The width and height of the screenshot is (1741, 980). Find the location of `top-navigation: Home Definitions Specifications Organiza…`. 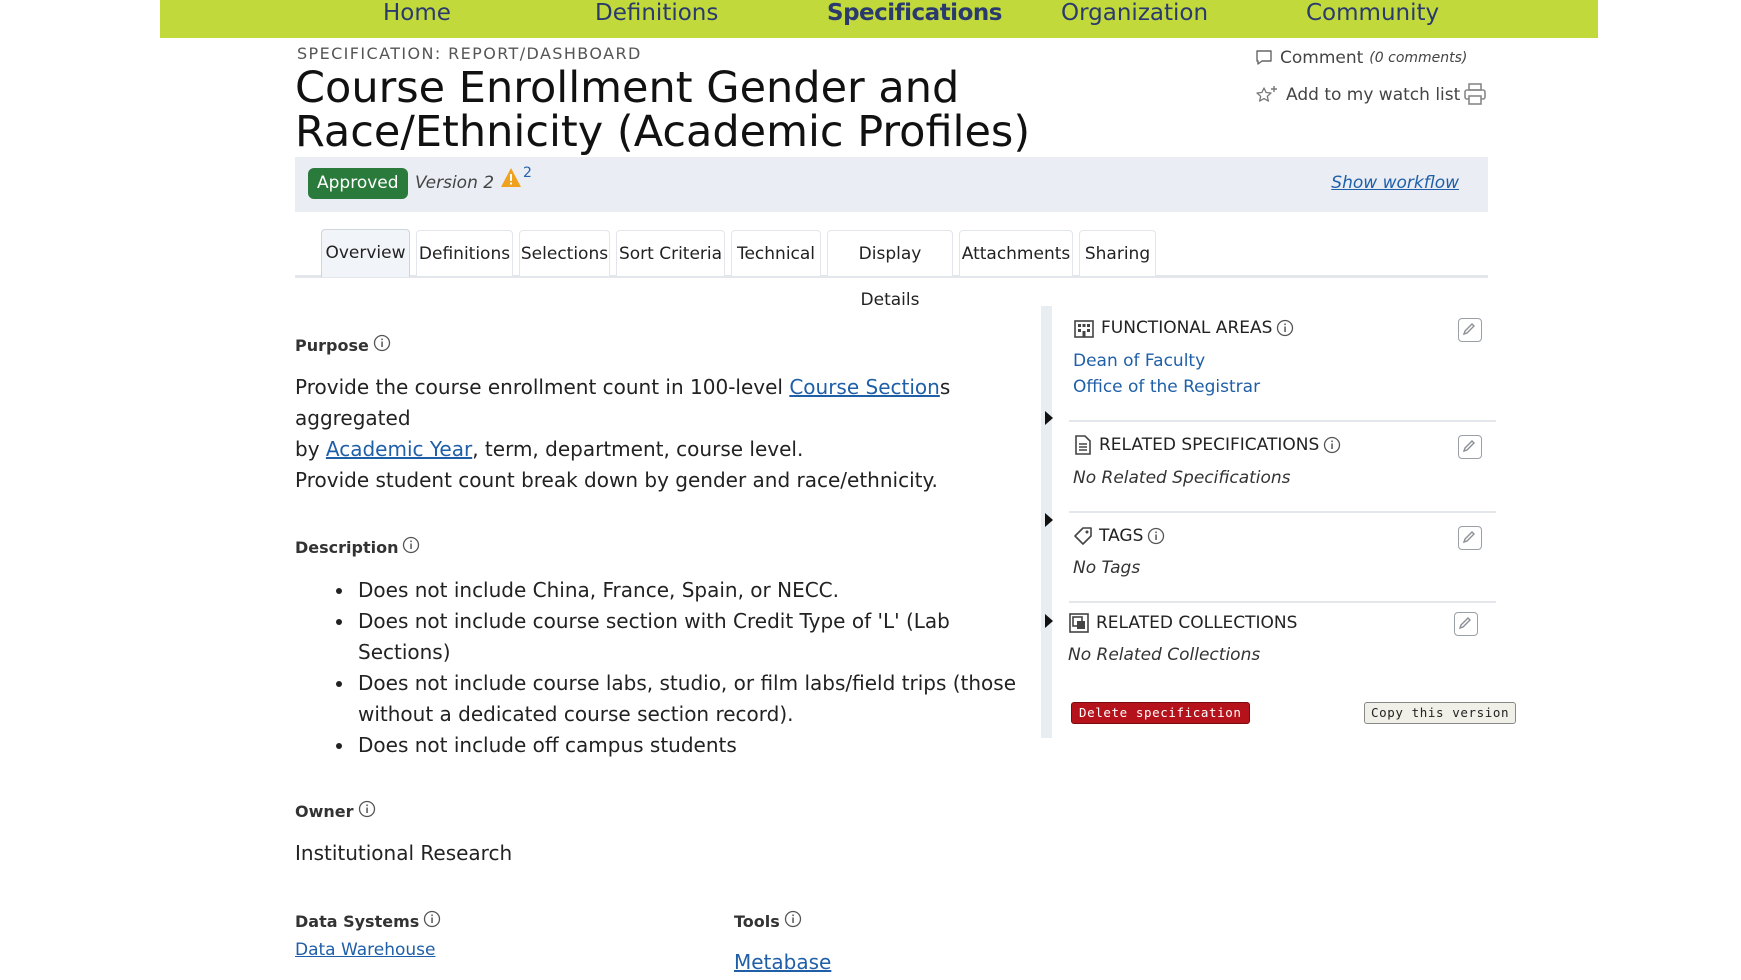

top-navigation: Home Definitions Specifications Organiza… is located at coordinates (879, 19).